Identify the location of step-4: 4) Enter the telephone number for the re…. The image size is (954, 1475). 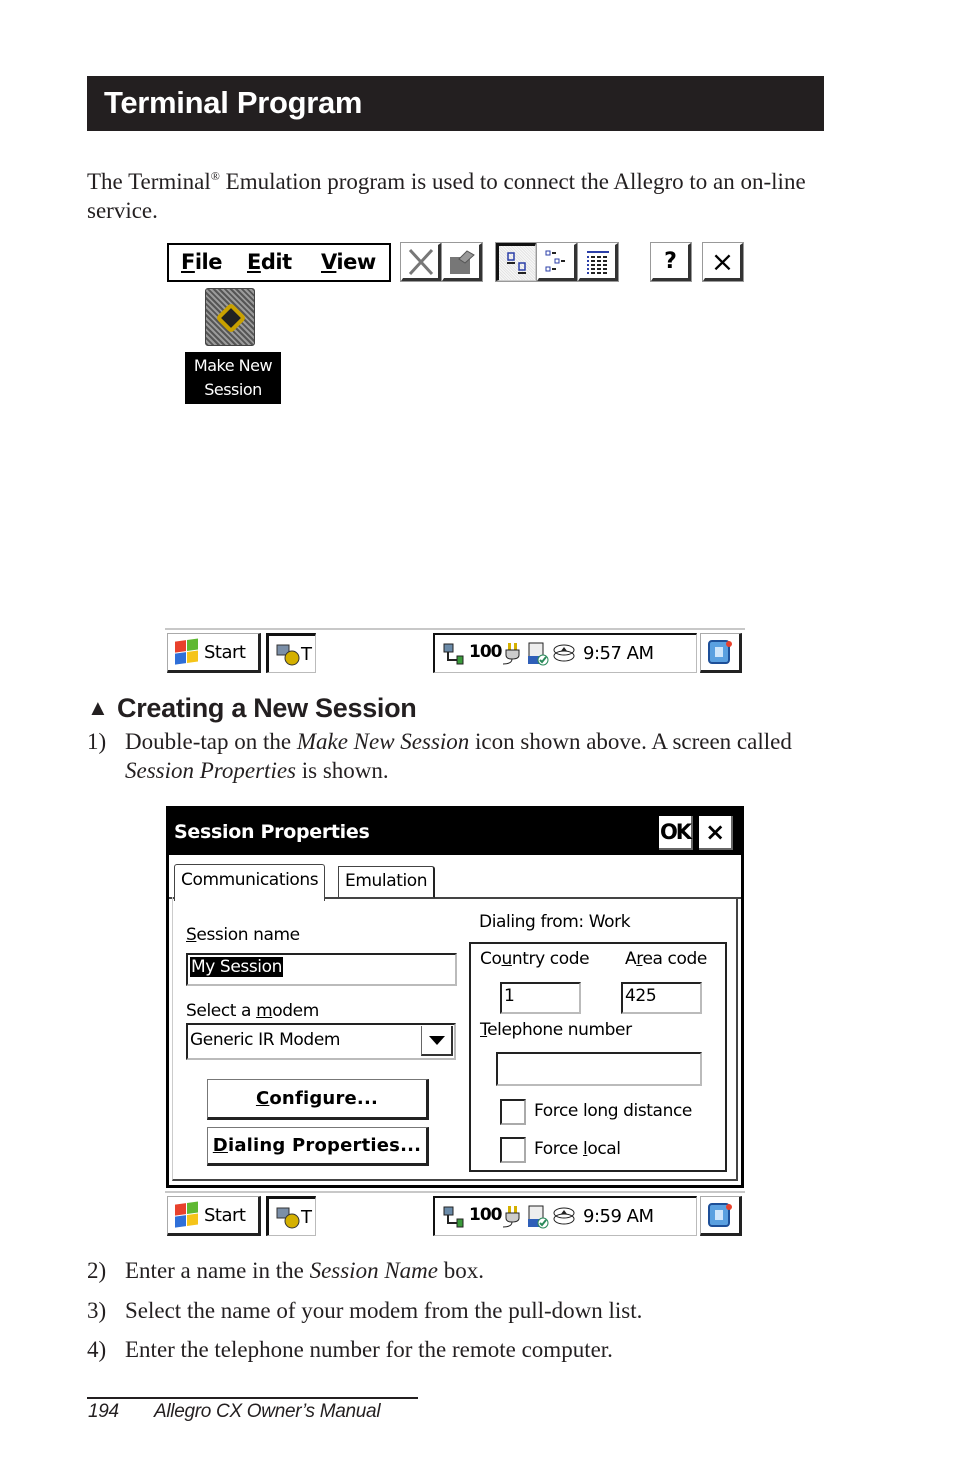
(451, 1349).